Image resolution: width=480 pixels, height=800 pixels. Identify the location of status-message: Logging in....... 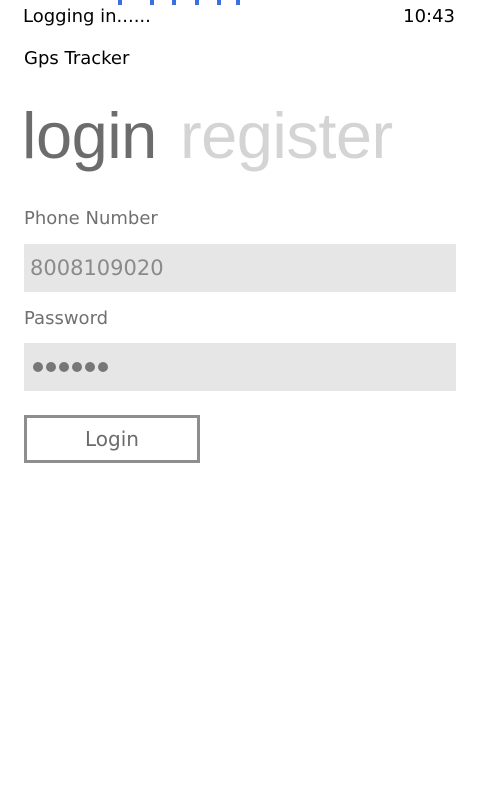
(87, 16).